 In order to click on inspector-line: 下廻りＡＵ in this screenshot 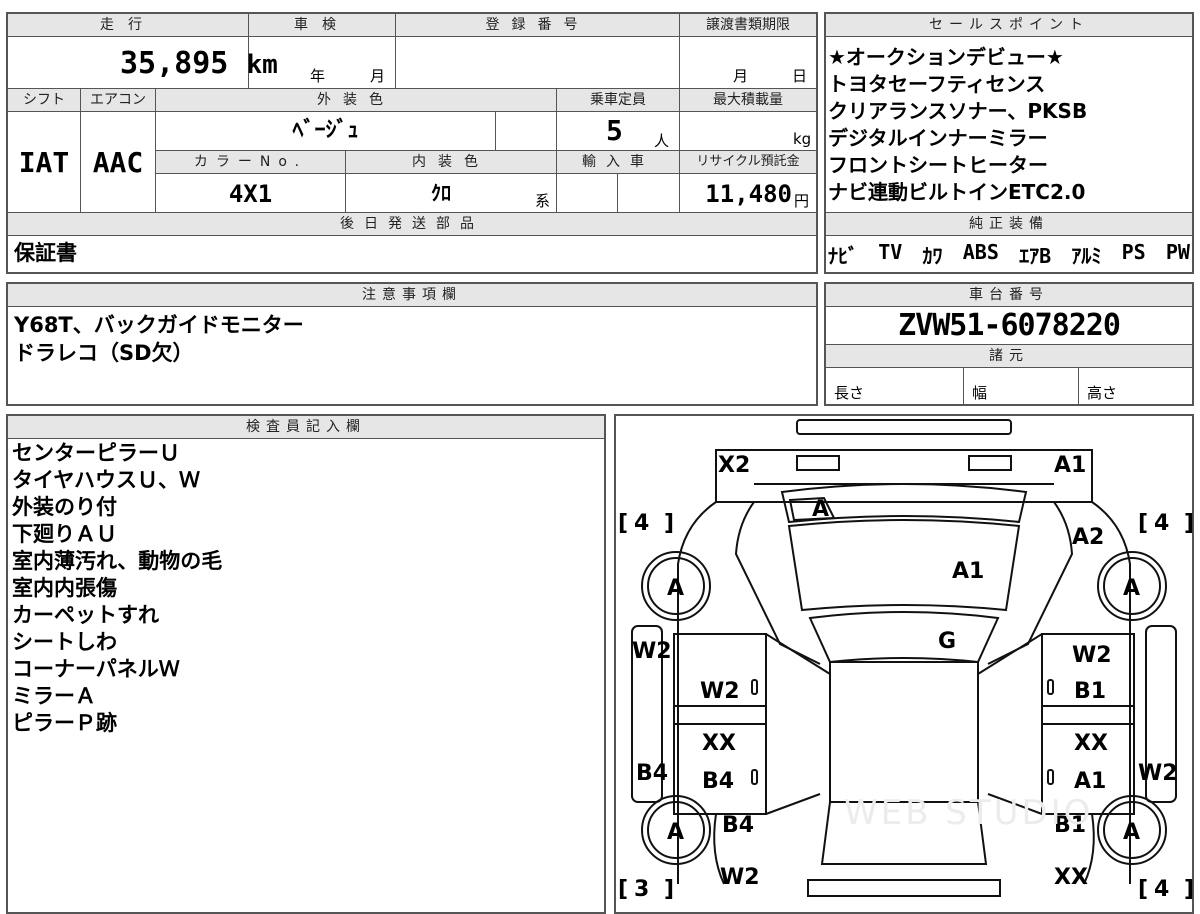, I will do `click(64, 534)`.